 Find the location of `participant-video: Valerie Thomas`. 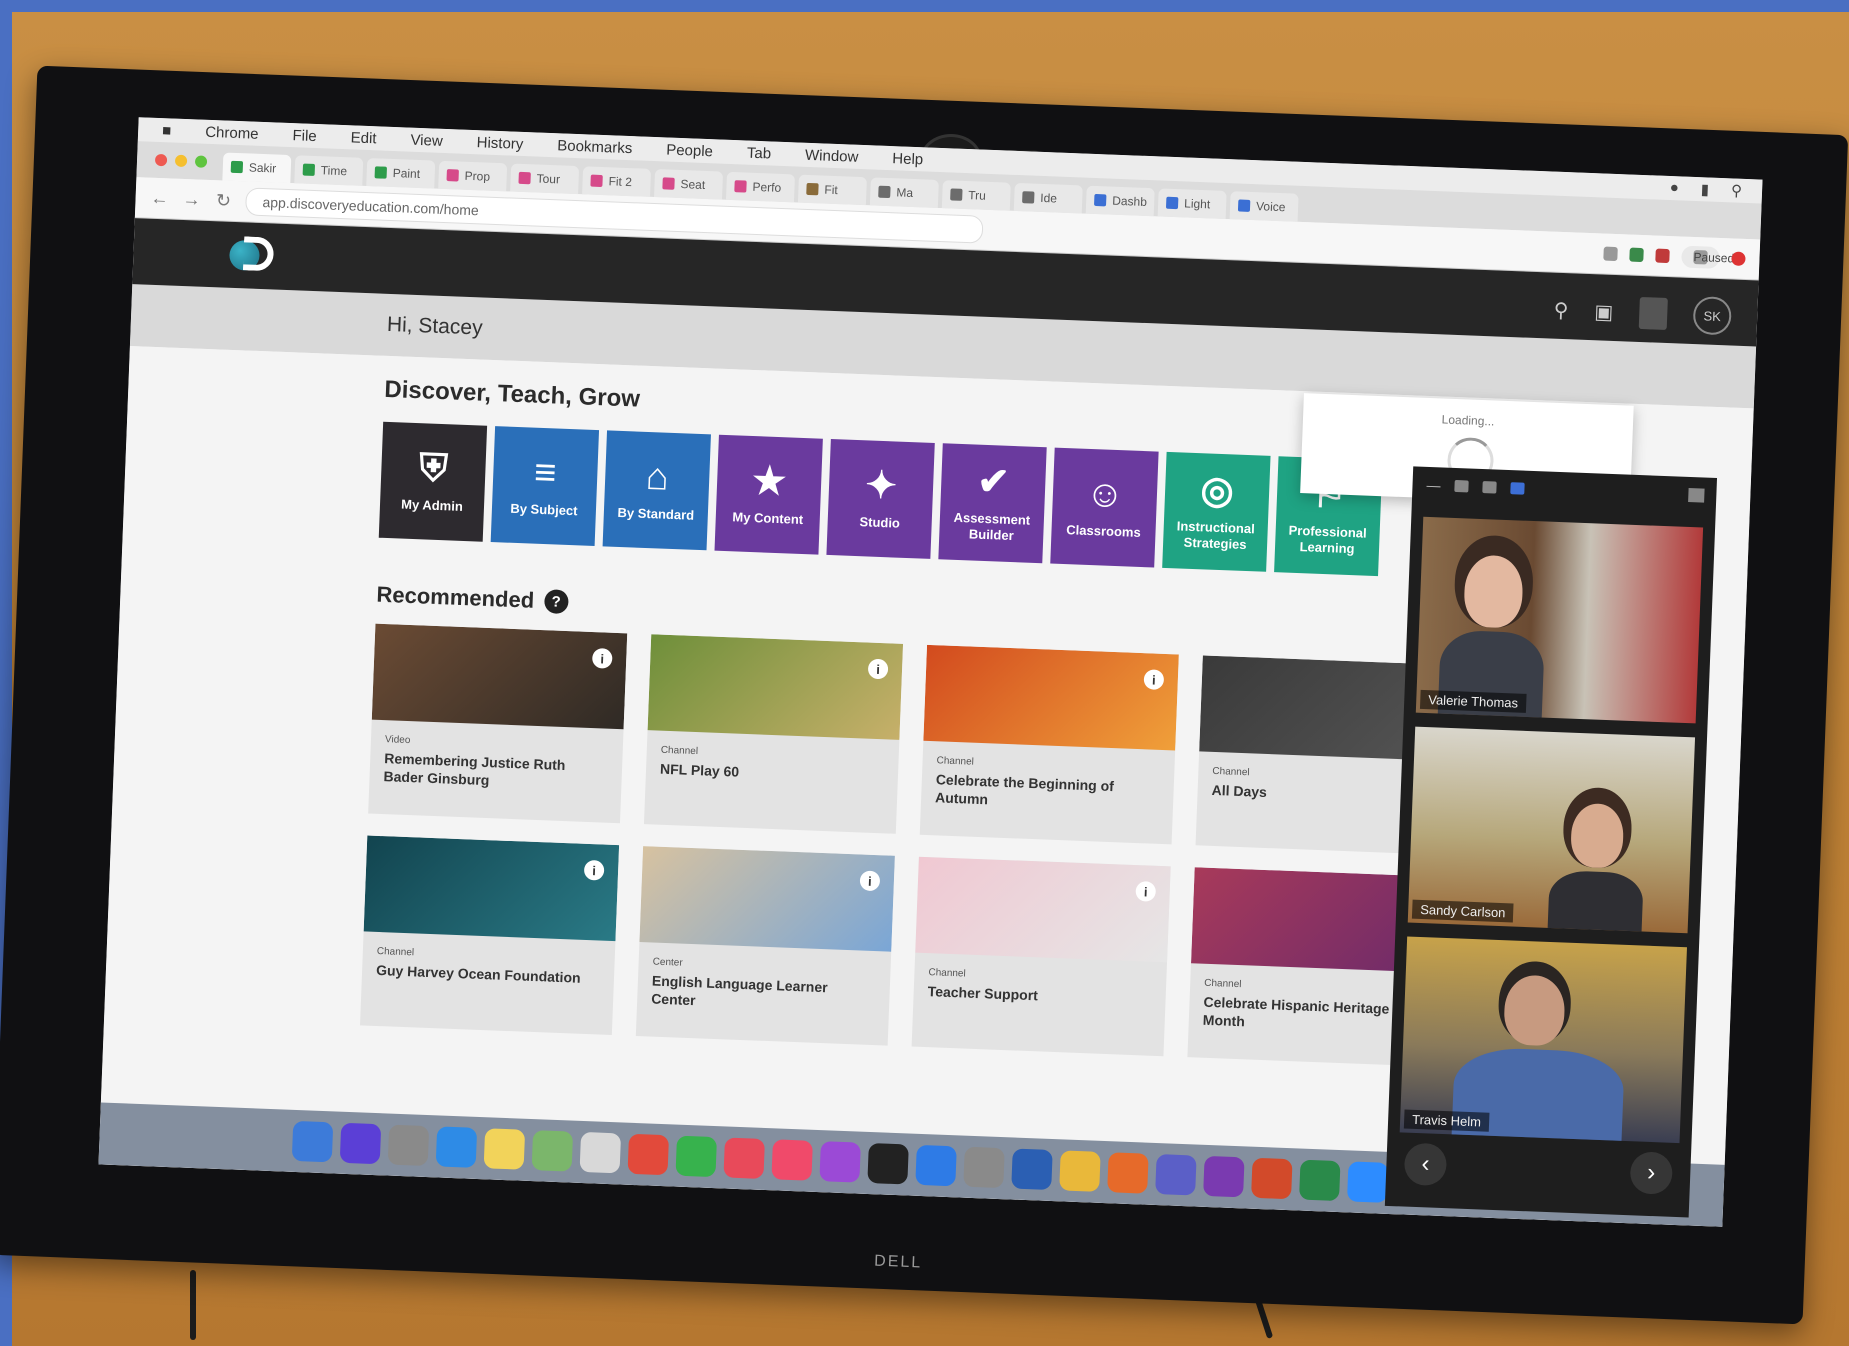

participant-video: Valerie Thomas is located at coordinates (1559, 620).